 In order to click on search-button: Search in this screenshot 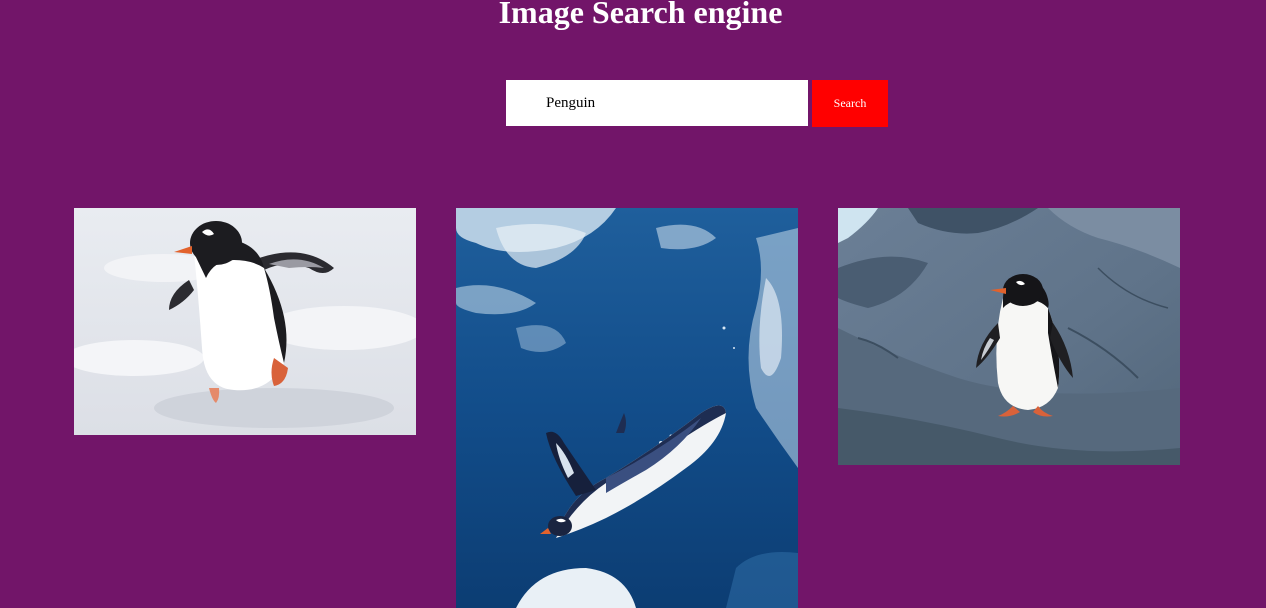, I will do `click(850, 103)`.